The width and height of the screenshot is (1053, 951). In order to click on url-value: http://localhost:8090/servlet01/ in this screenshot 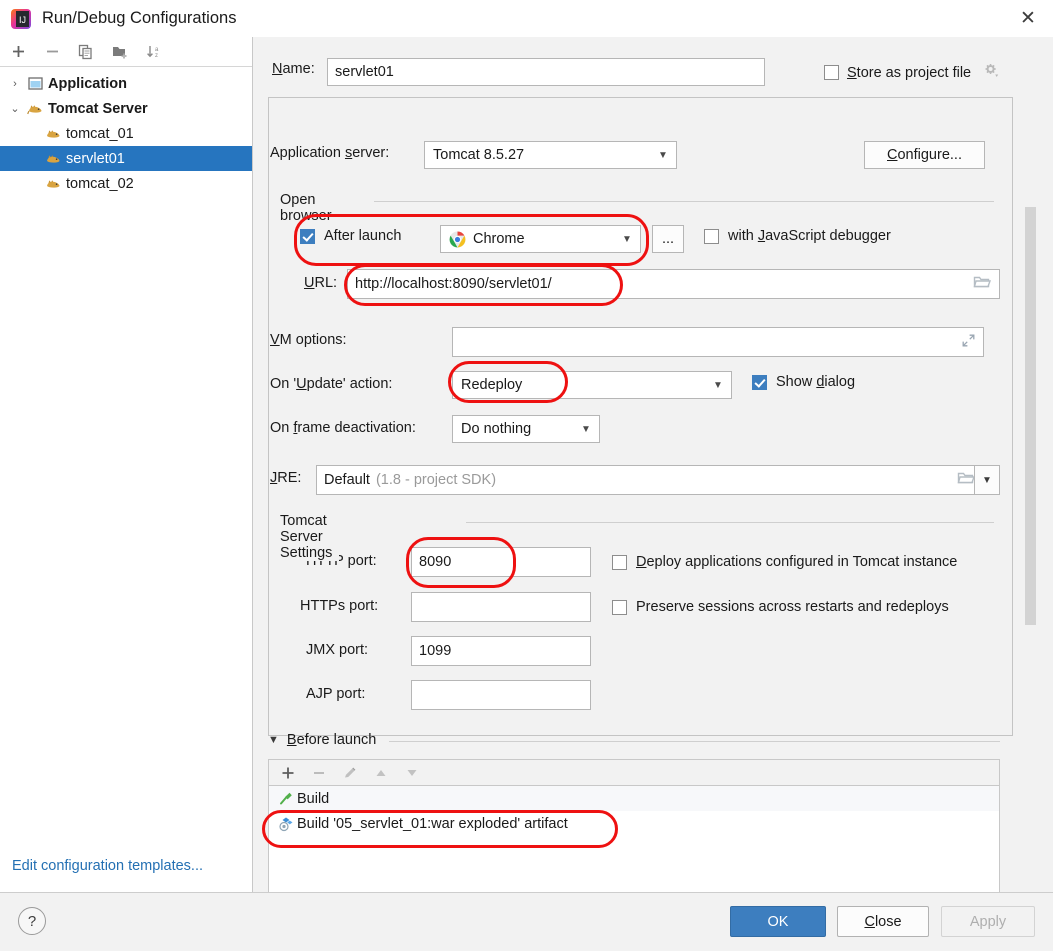, I will do `click(453, 284)`.